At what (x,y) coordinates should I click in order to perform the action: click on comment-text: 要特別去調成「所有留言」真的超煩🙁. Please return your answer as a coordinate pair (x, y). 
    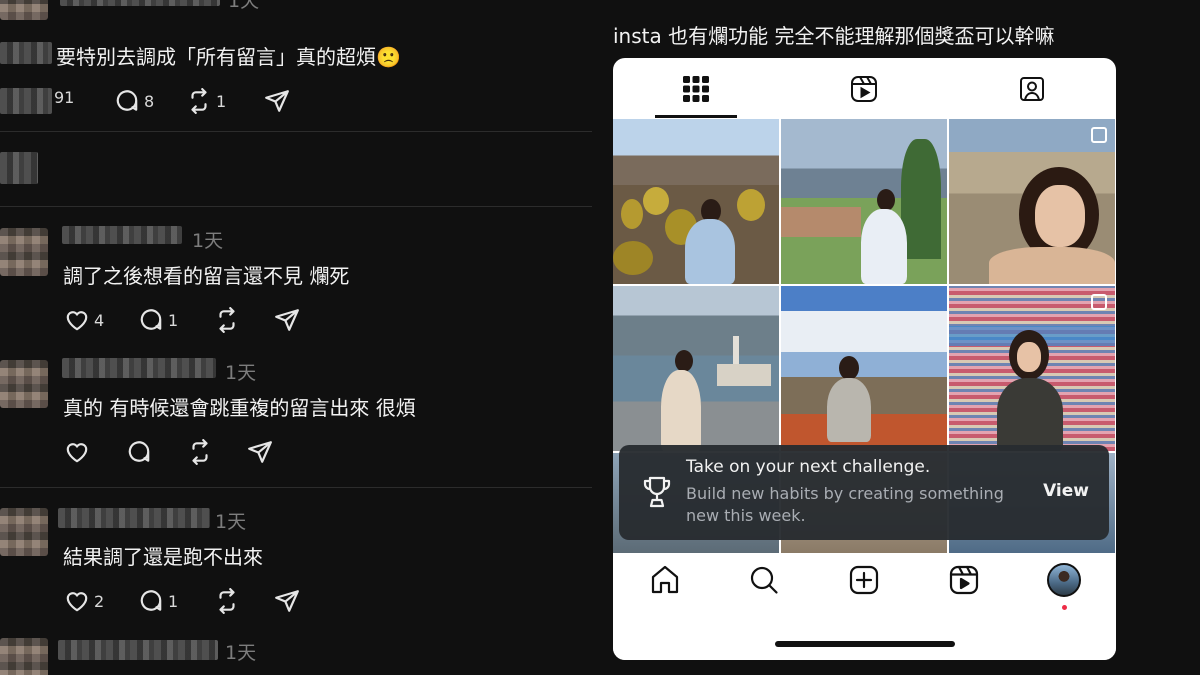
    Looking at the image, I should click on (228, 57).